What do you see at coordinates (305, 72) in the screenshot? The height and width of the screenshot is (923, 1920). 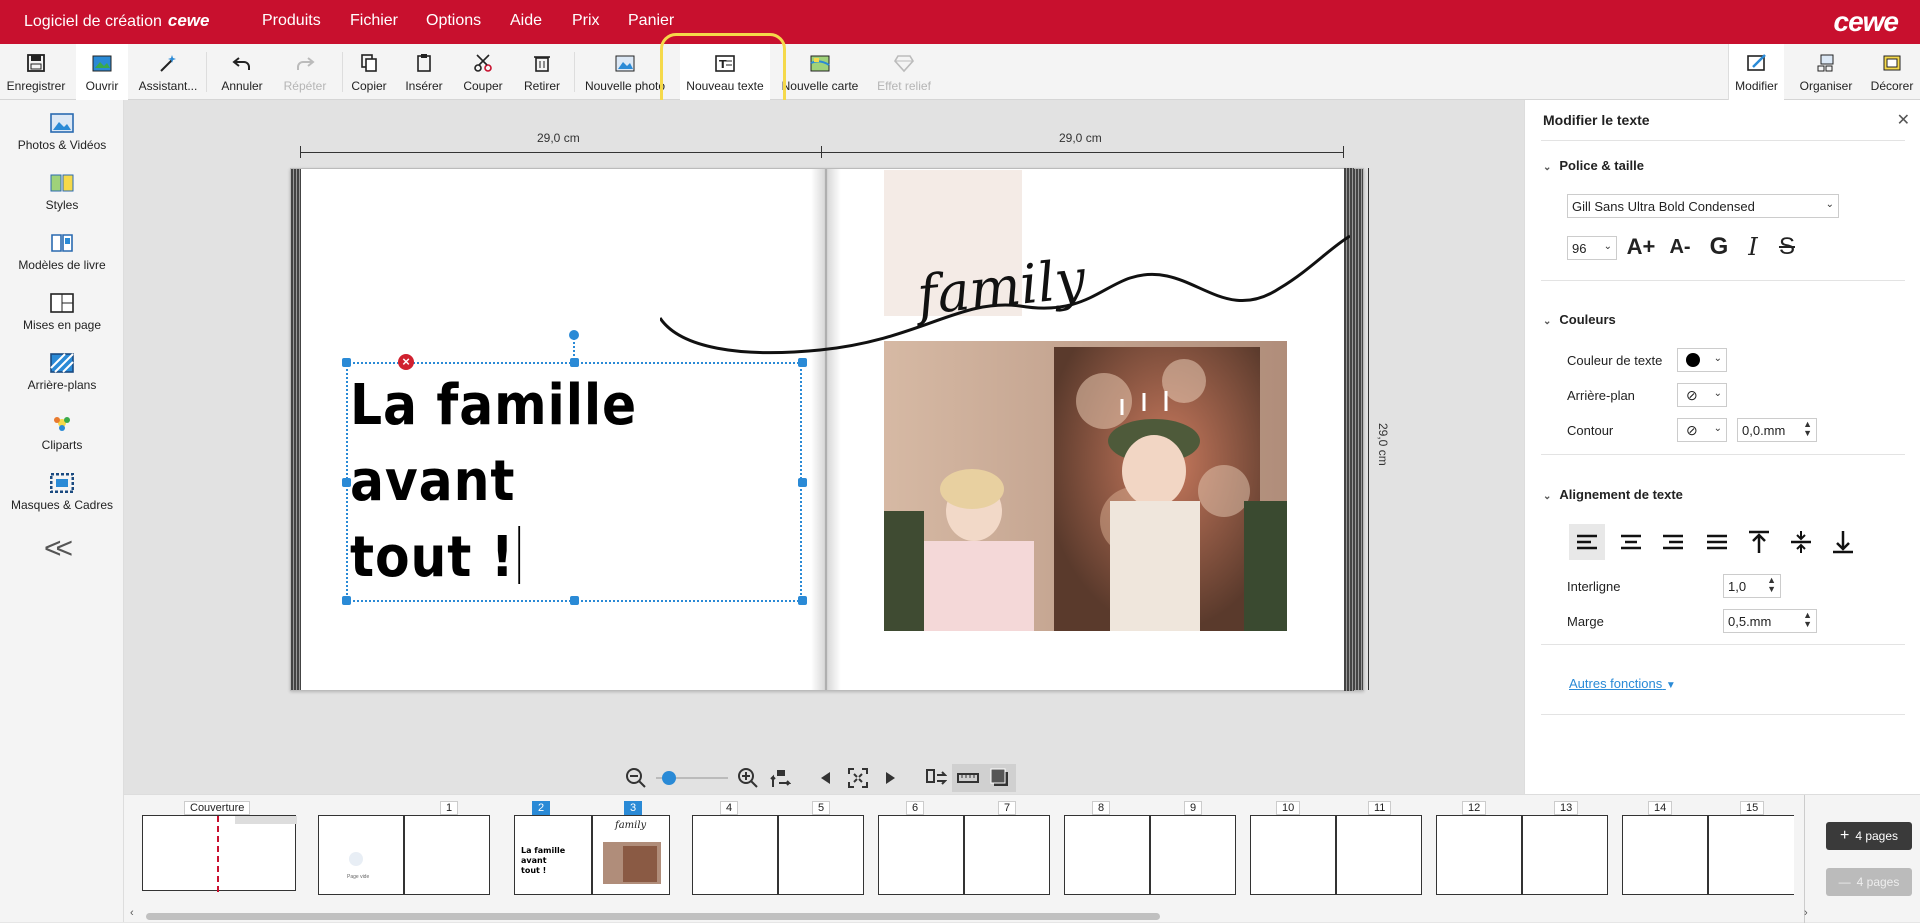 I see `redo-button: Répéter` at bounding box center [305, 72].